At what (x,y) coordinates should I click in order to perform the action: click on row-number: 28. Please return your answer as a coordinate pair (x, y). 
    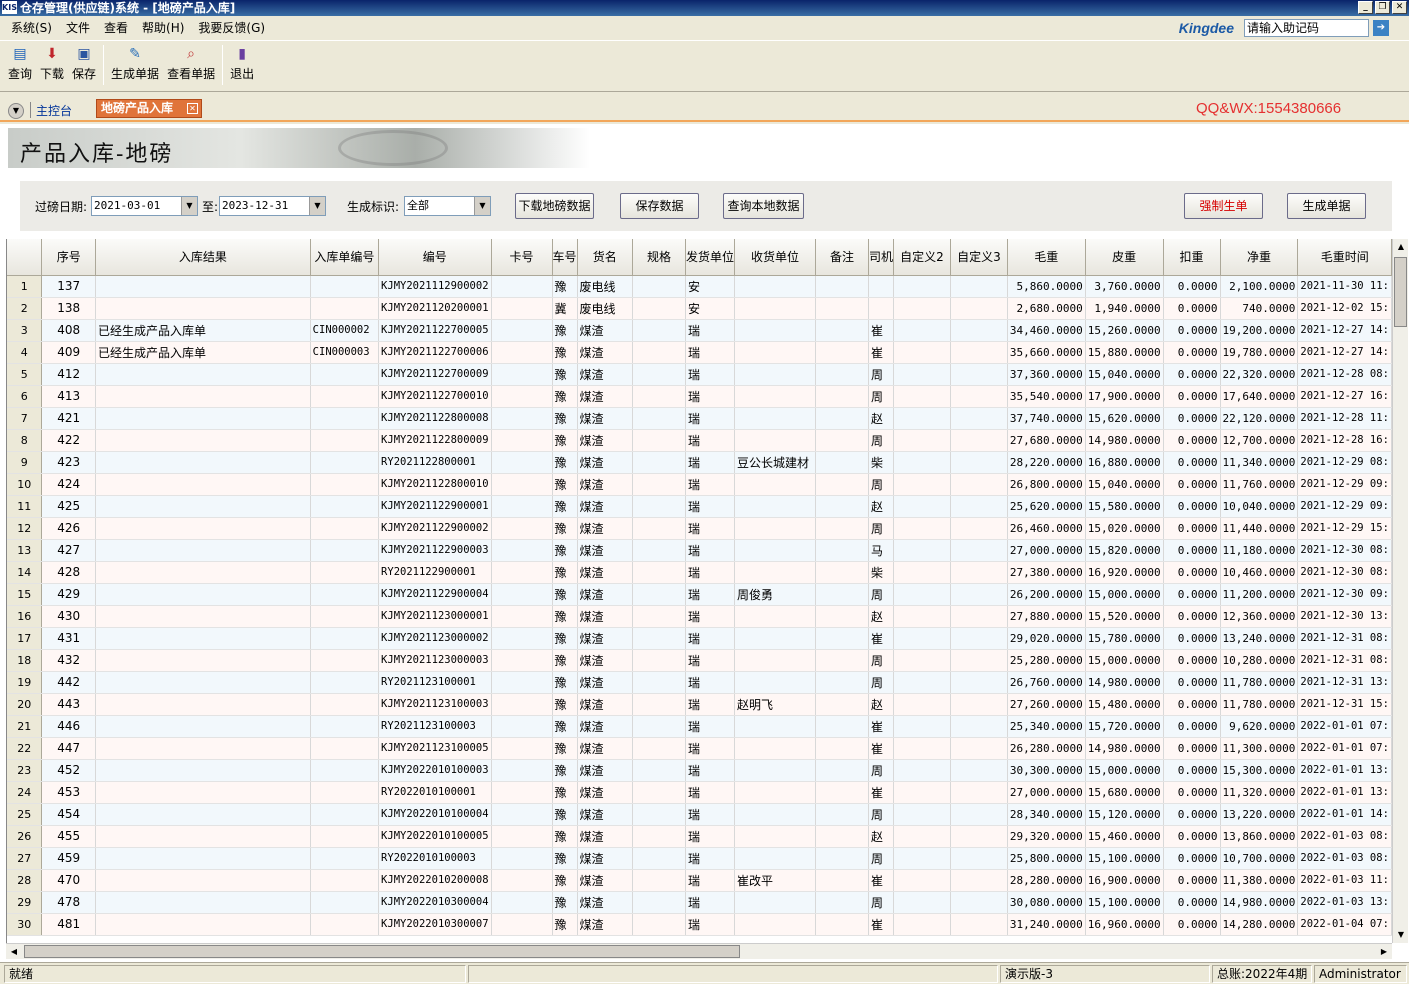
    Looking at the image, I should click on (25, 880).